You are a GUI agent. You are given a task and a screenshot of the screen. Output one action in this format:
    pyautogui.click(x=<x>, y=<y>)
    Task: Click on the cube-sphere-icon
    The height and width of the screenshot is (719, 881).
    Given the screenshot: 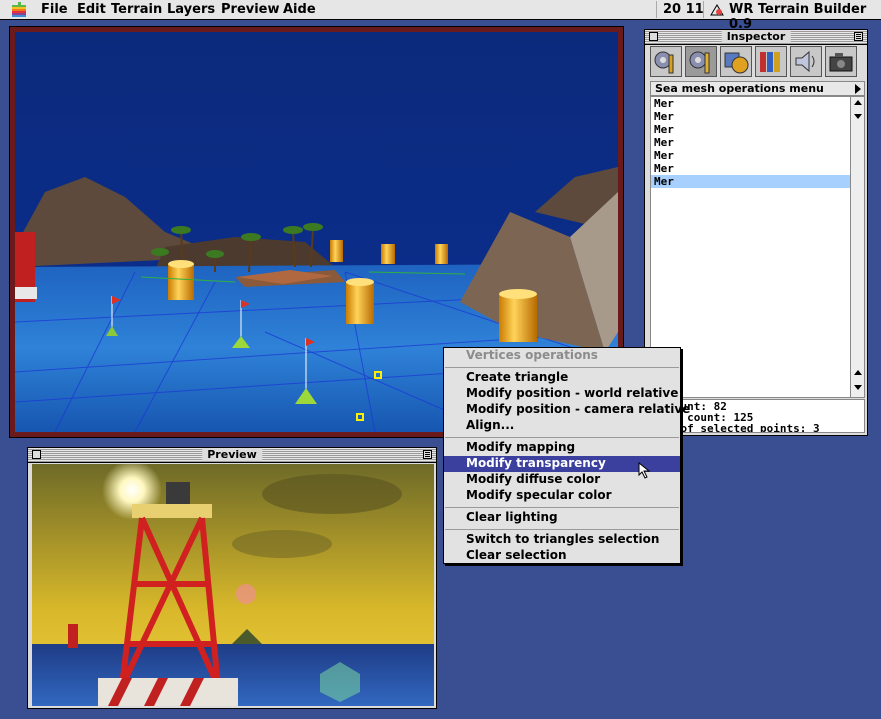 What is the action you would take?
    pyautogui.click(x=736, y=61)
    